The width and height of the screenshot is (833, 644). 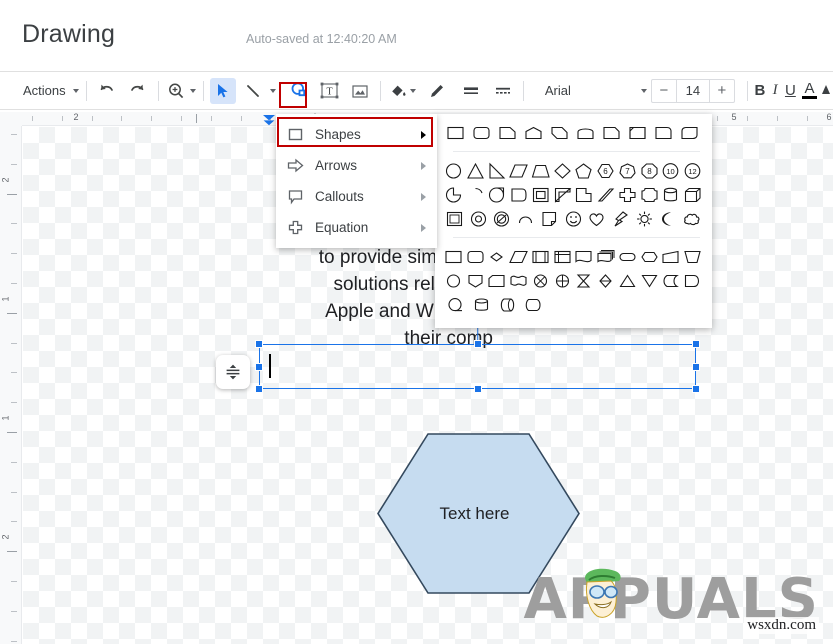 I want to click on shape-plaque, so click(x=650, y=195).